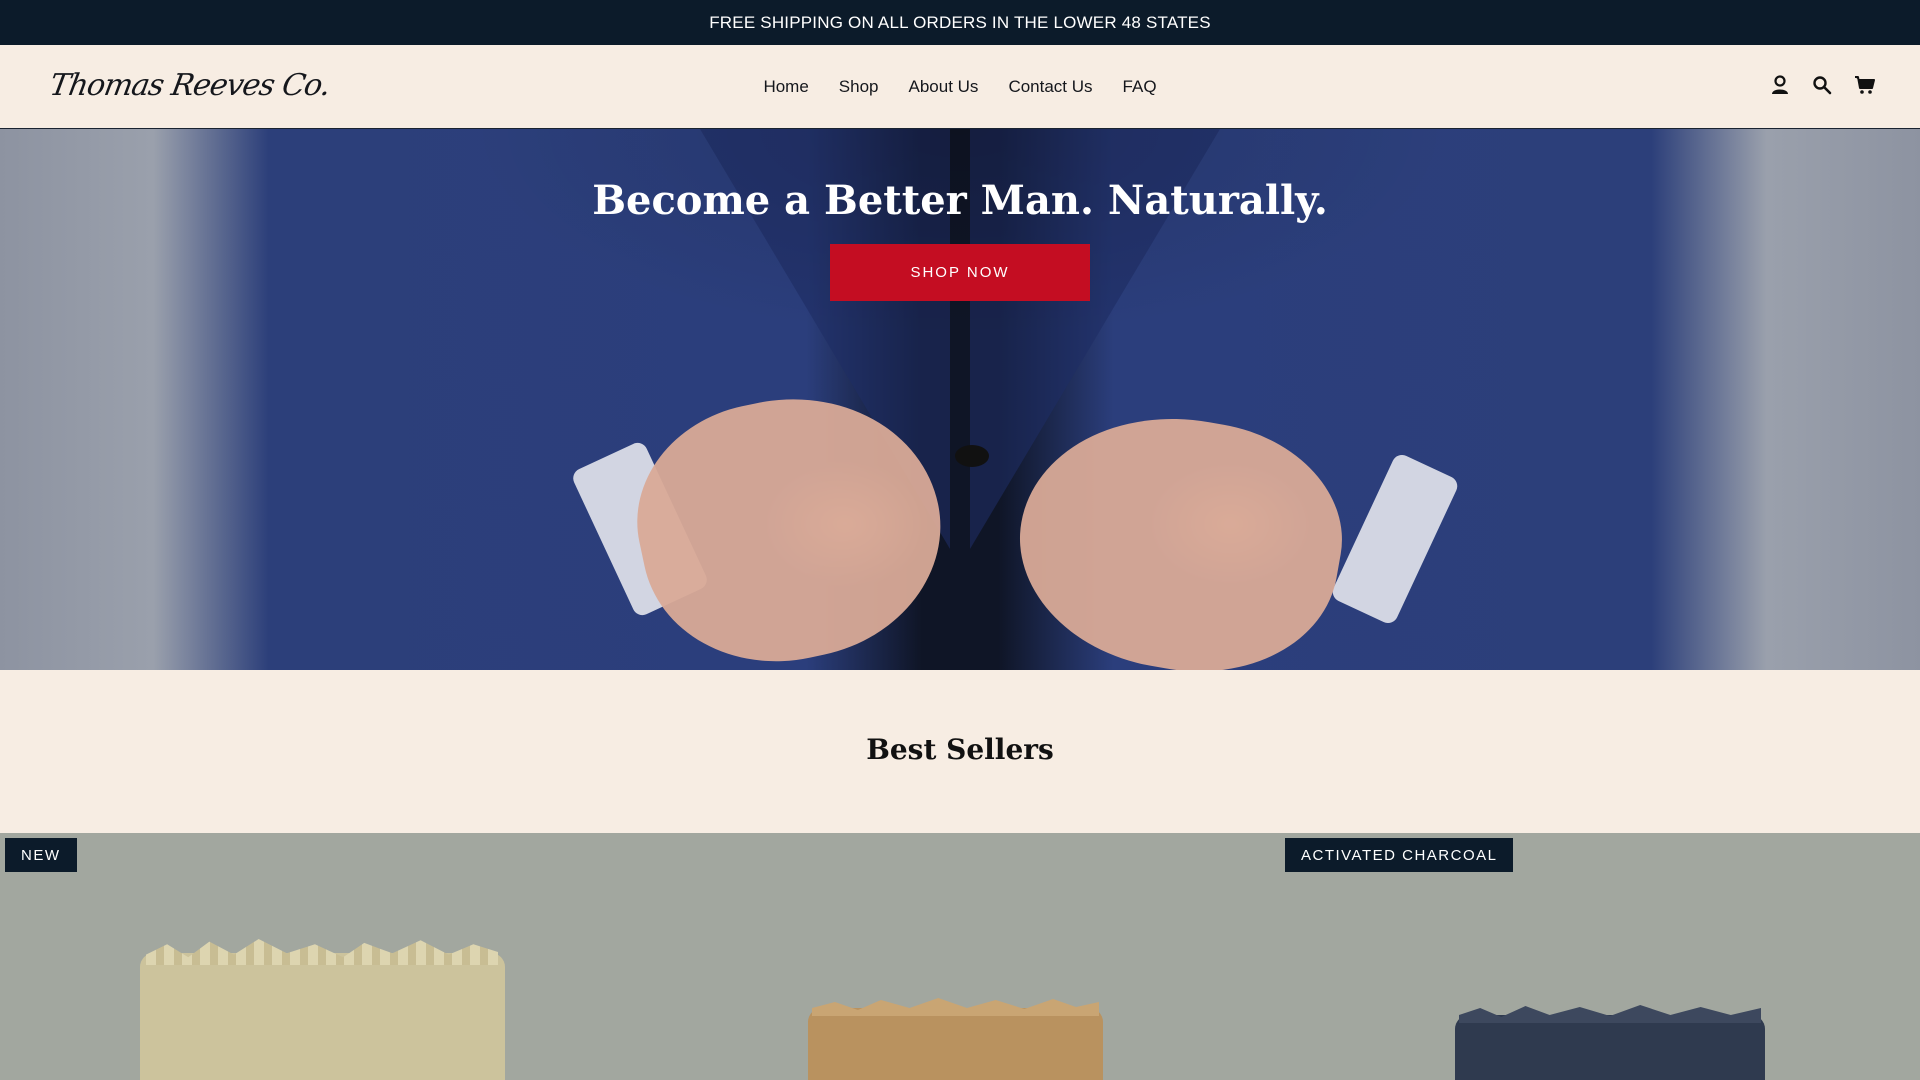  Describe the element at coordinates (859, 87) in the screenshot. I see `nav-shop: Shop` at that location.